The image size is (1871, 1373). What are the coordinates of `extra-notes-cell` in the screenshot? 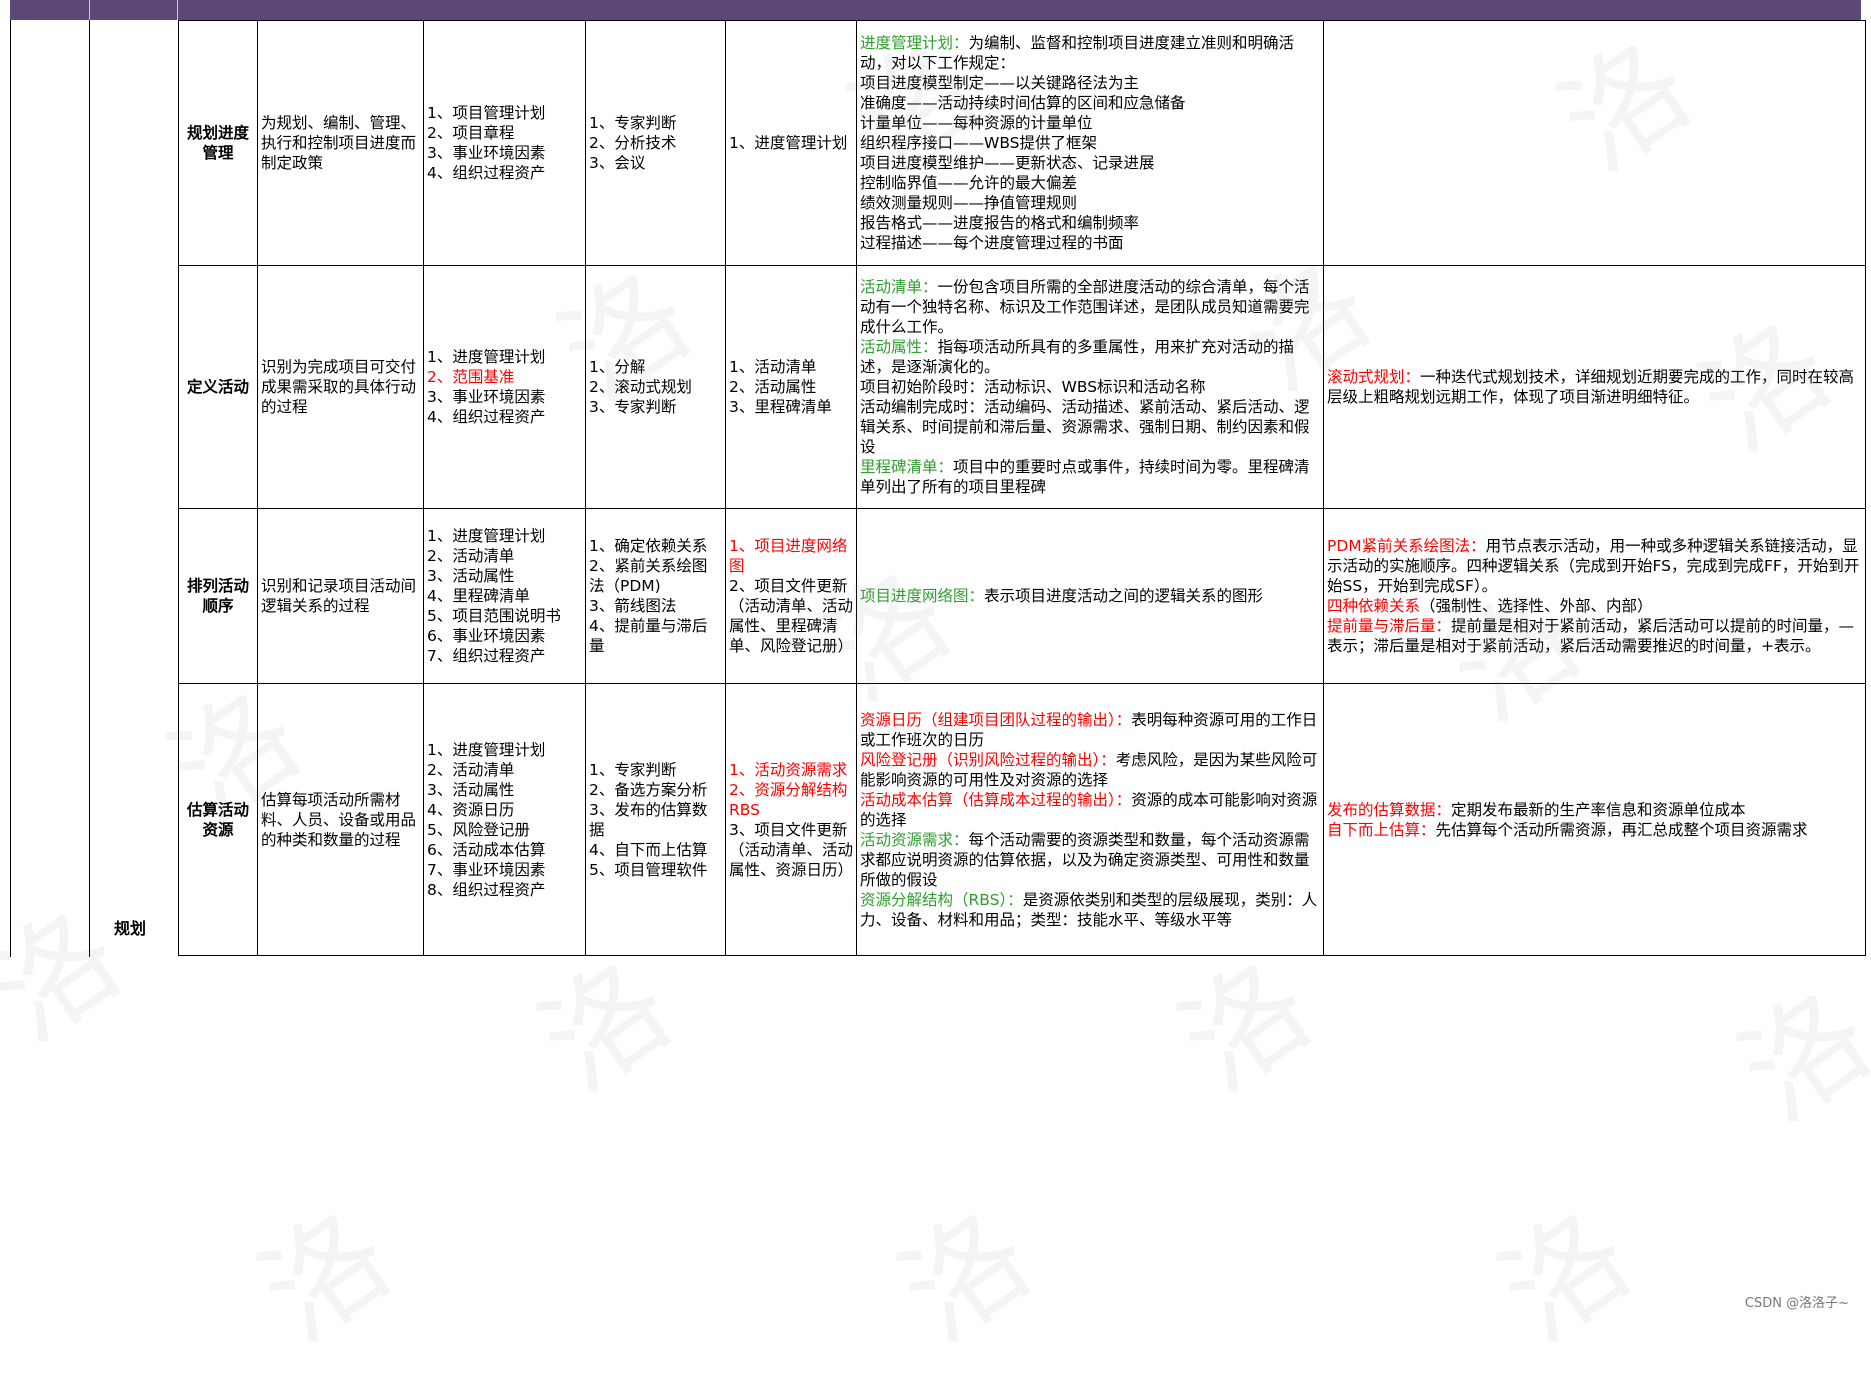 It's located at (1594, 143).